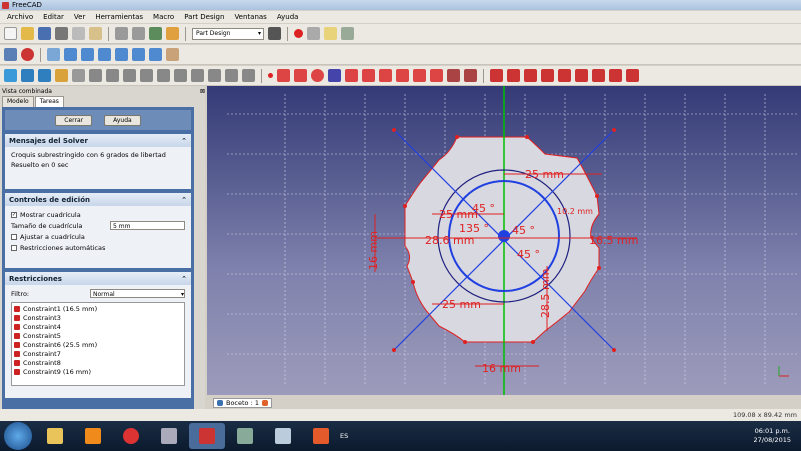 Image resolution: width=801 pixels, height=451 pixels. What do you see at coordinates (44, 33) in the screenshot?
I see `save-icon` at bounding box center [44, 33].